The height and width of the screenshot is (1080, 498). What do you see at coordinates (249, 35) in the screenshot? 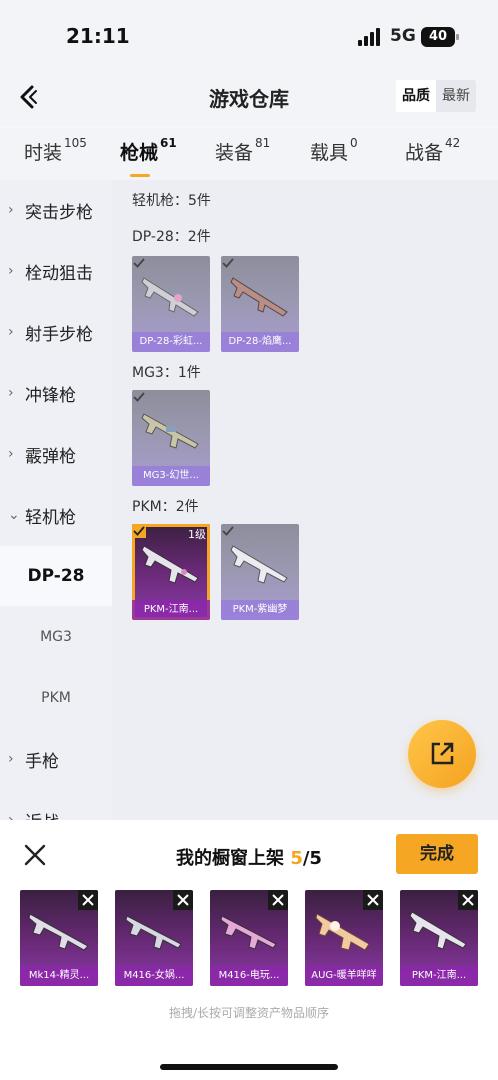
I see `status-bar: 21:11 5G 40` at bounding box center [249, 35].